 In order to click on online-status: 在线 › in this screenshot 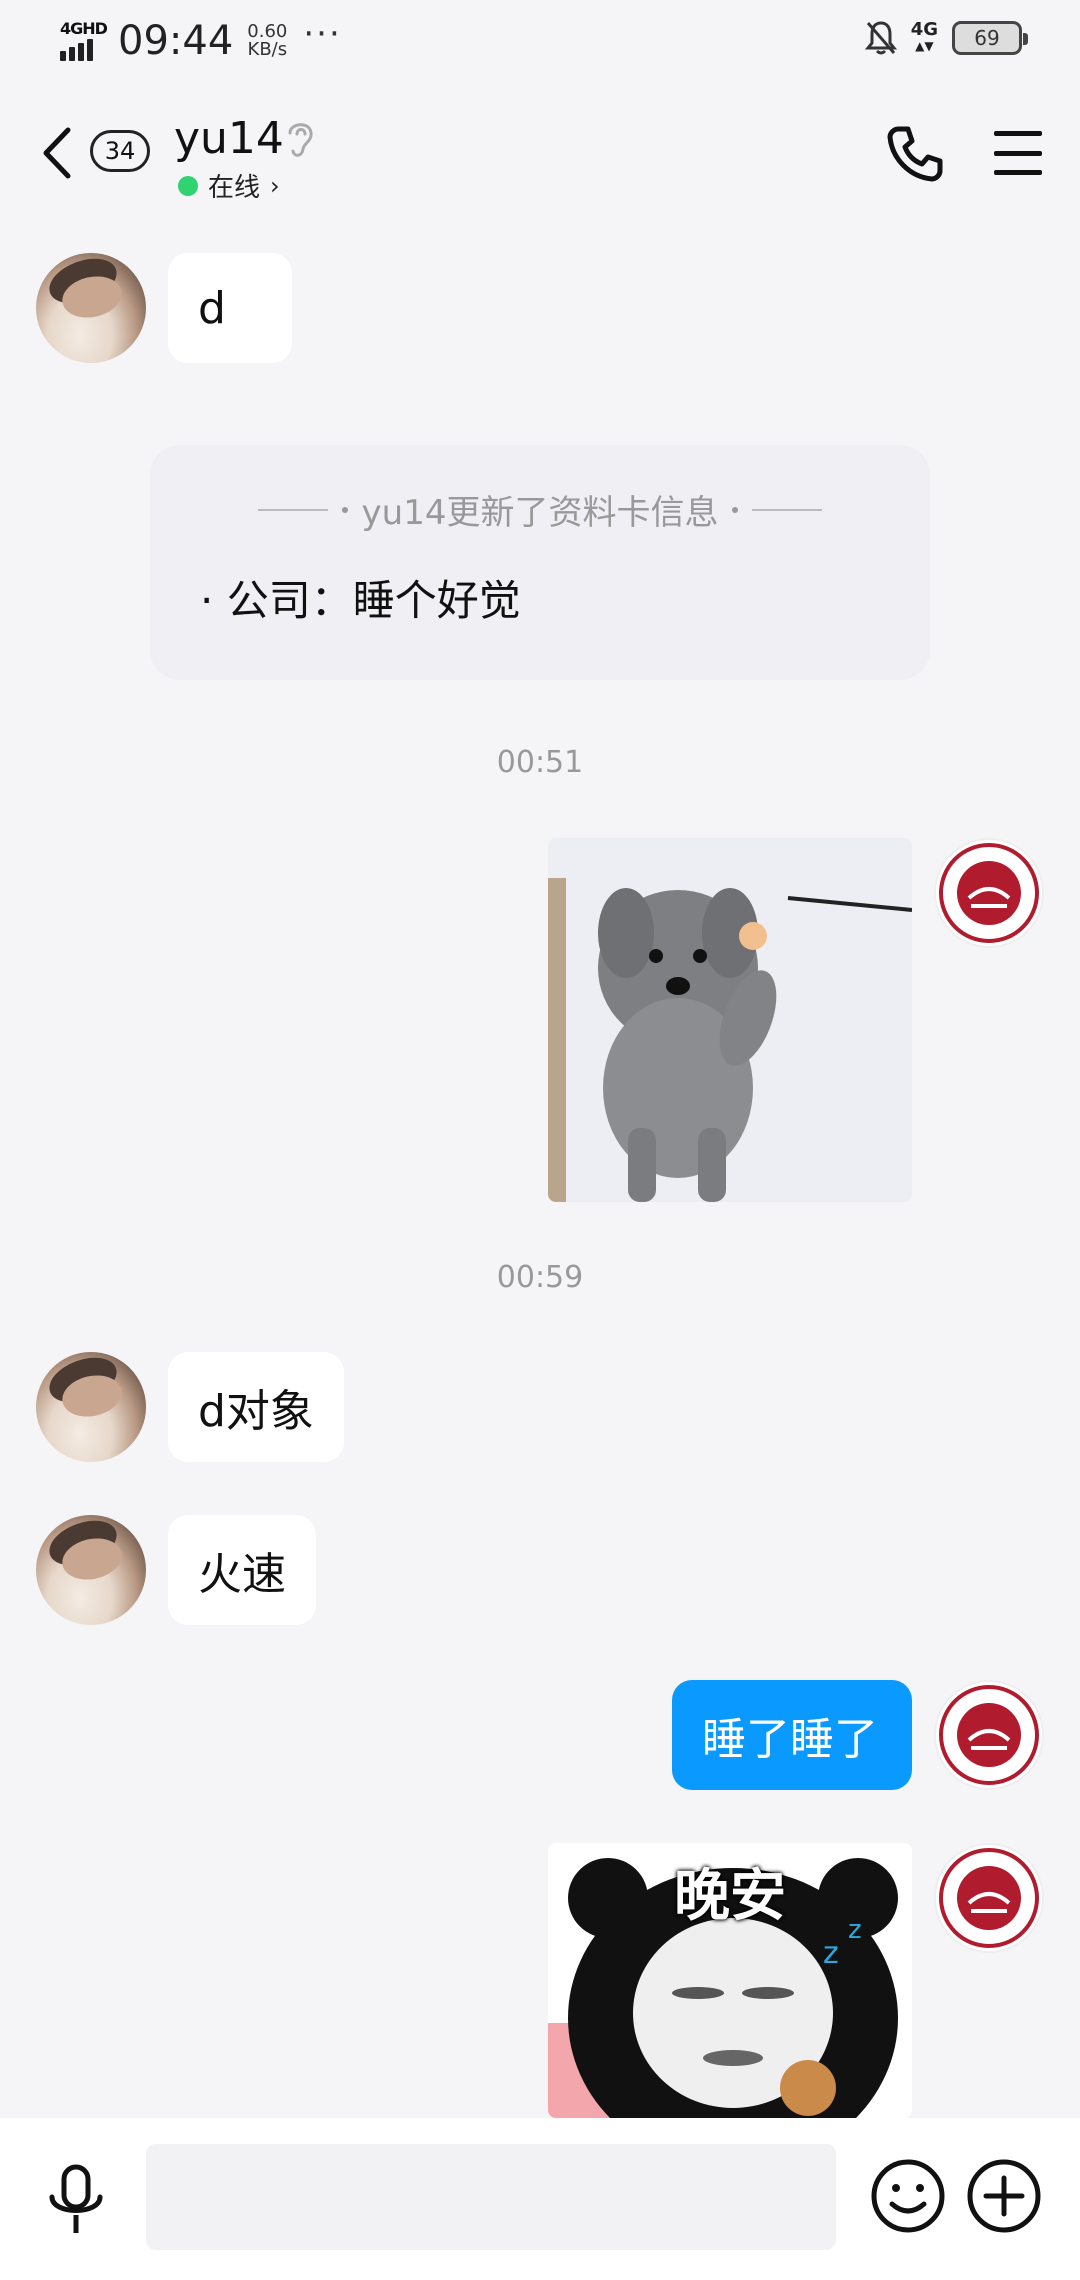, I will do `click(229, 185)`.